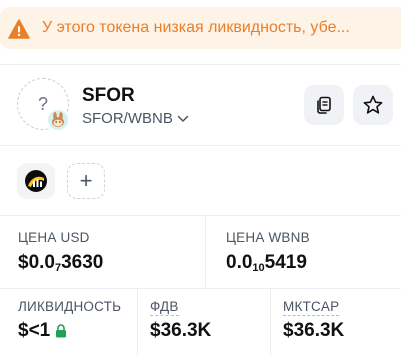 The width and height of the screenshot is (401, 355). Describe the element at coordinates (58, 120) in the screenshot. I see `pancakeswap-icon` at that location.